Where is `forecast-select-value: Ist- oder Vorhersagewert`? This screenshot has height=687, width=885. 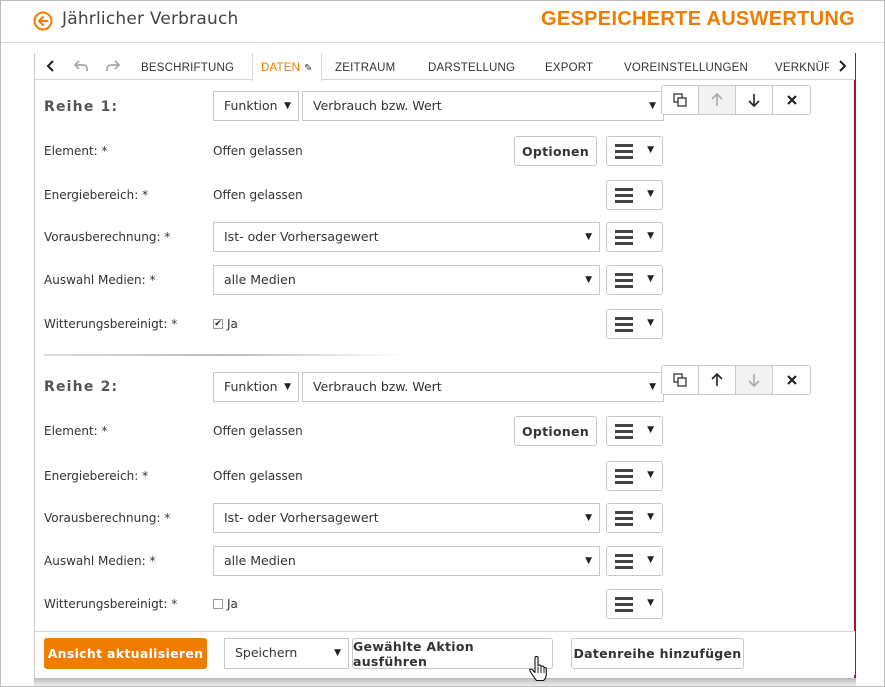 forecast-select-value: Ist- oder Vorhersagewert is located at coordinates (301, 517).